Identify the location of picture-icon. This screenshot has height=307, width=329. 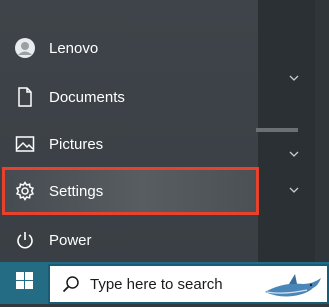
(25, 144).